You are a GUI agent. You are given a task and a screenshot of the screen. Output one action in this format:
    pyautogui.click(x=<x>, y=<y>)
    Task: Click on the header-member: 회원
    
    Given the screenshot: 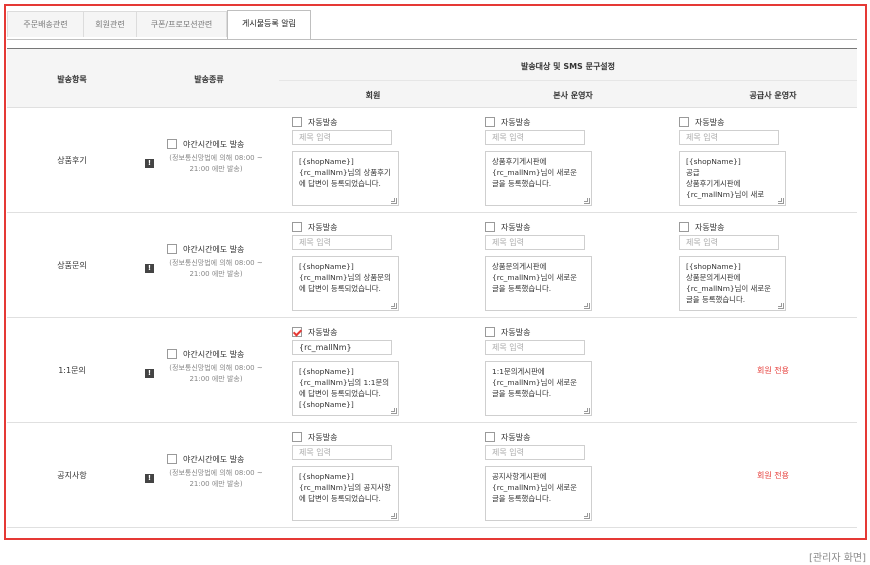 What is the action you would take?
    pyautogui.click(x=373, y=95)
    